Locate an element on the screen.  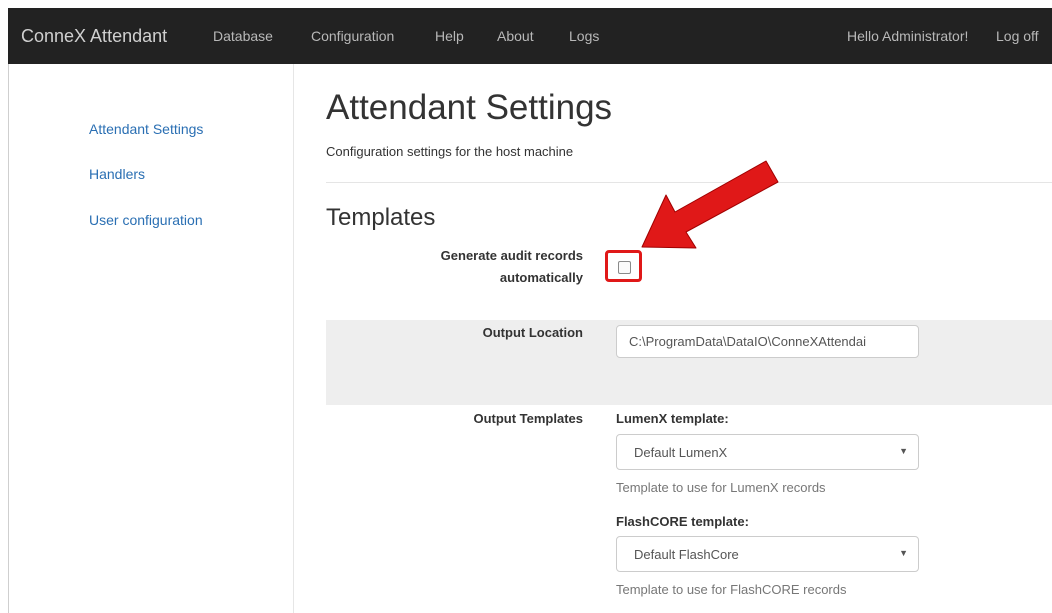
output-location-label: Output Location is located at coordinates (532, 332).